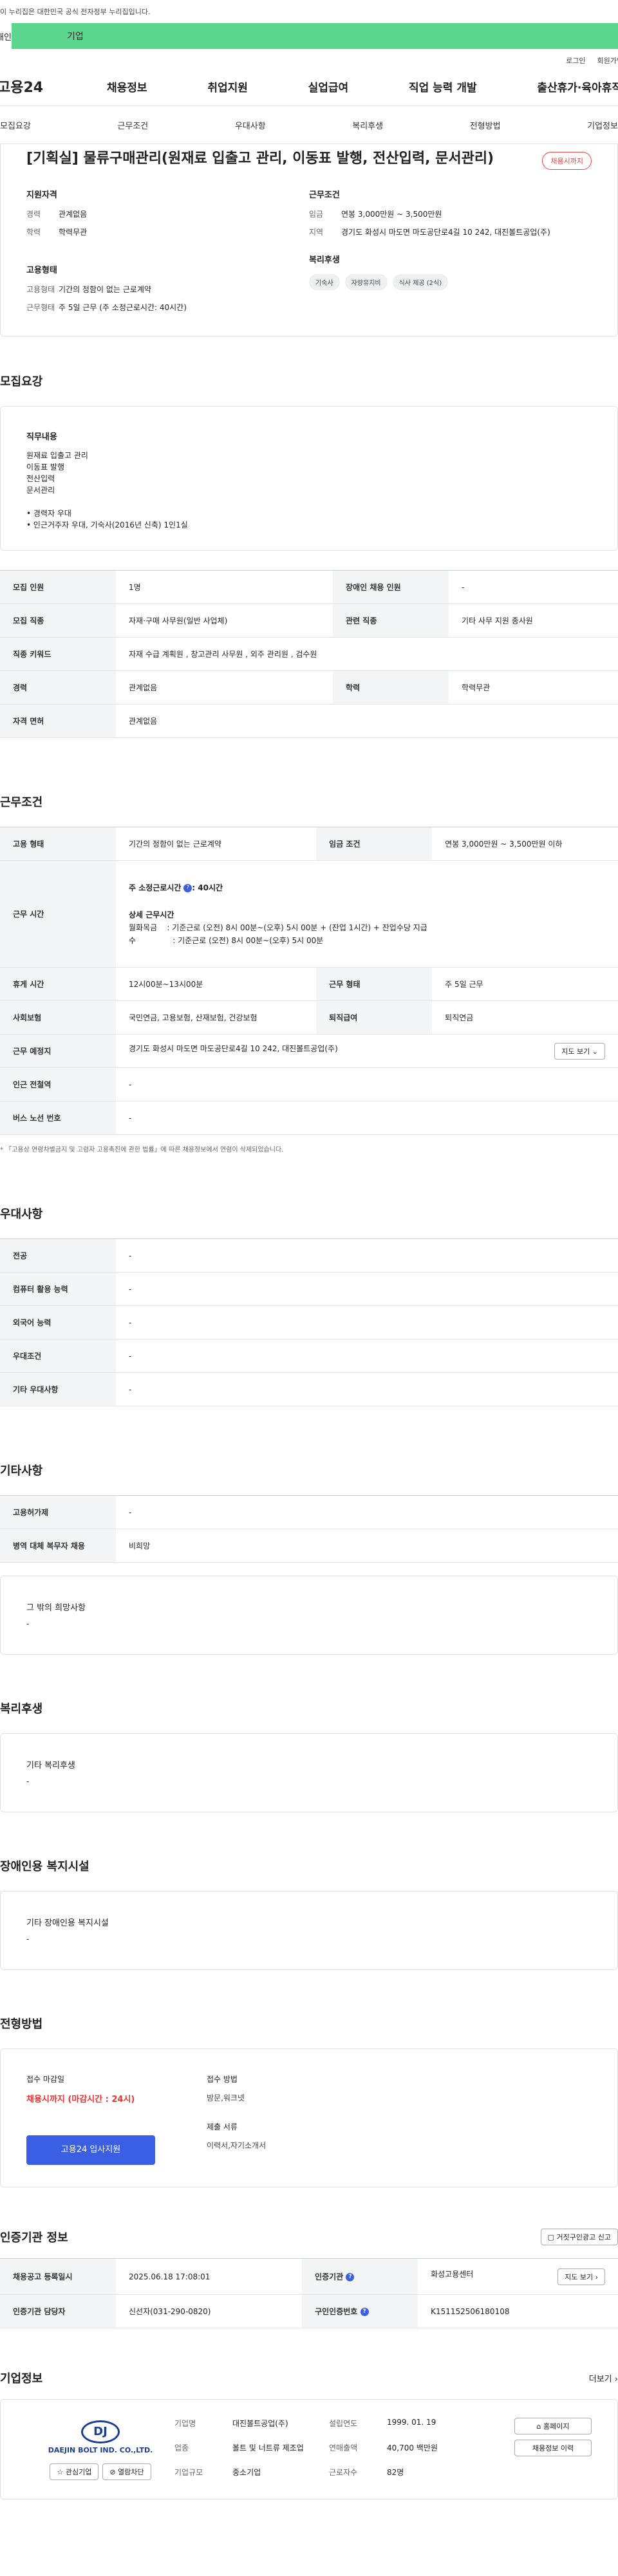 The width and height of the screenshot is (618, 2576). Describe the element at coordinates (518, 2276) in the screenshot. I see `cell-value: 화성고용센터 지도 보기 ›` at that location.